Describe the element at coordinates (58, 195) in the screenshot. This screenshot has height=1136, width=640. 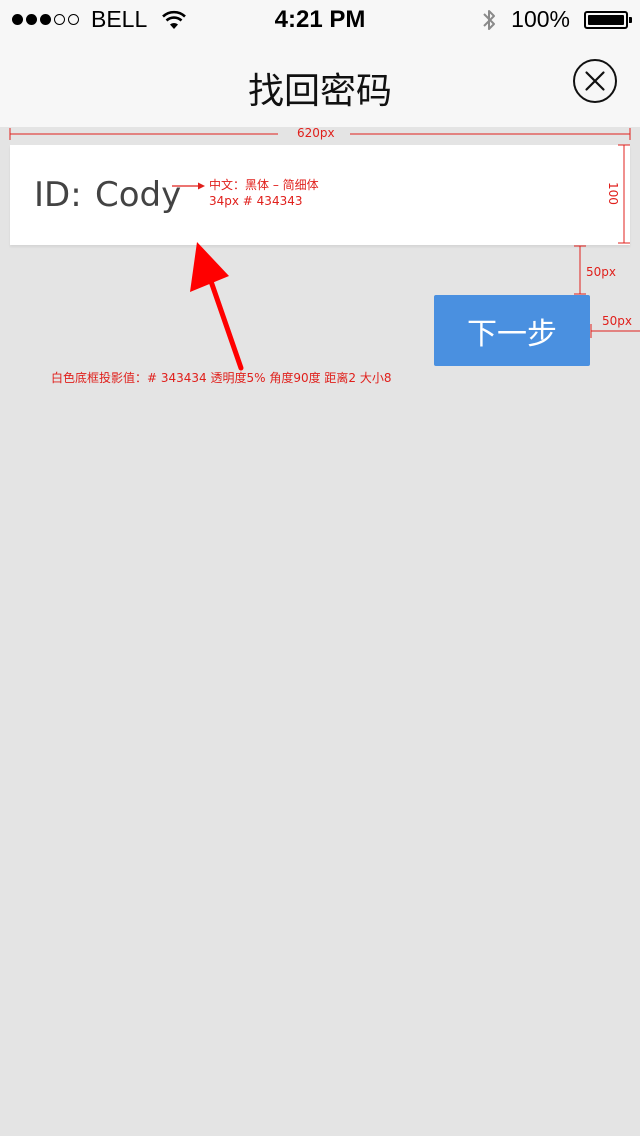
I see `id-label: ID:` at that location.